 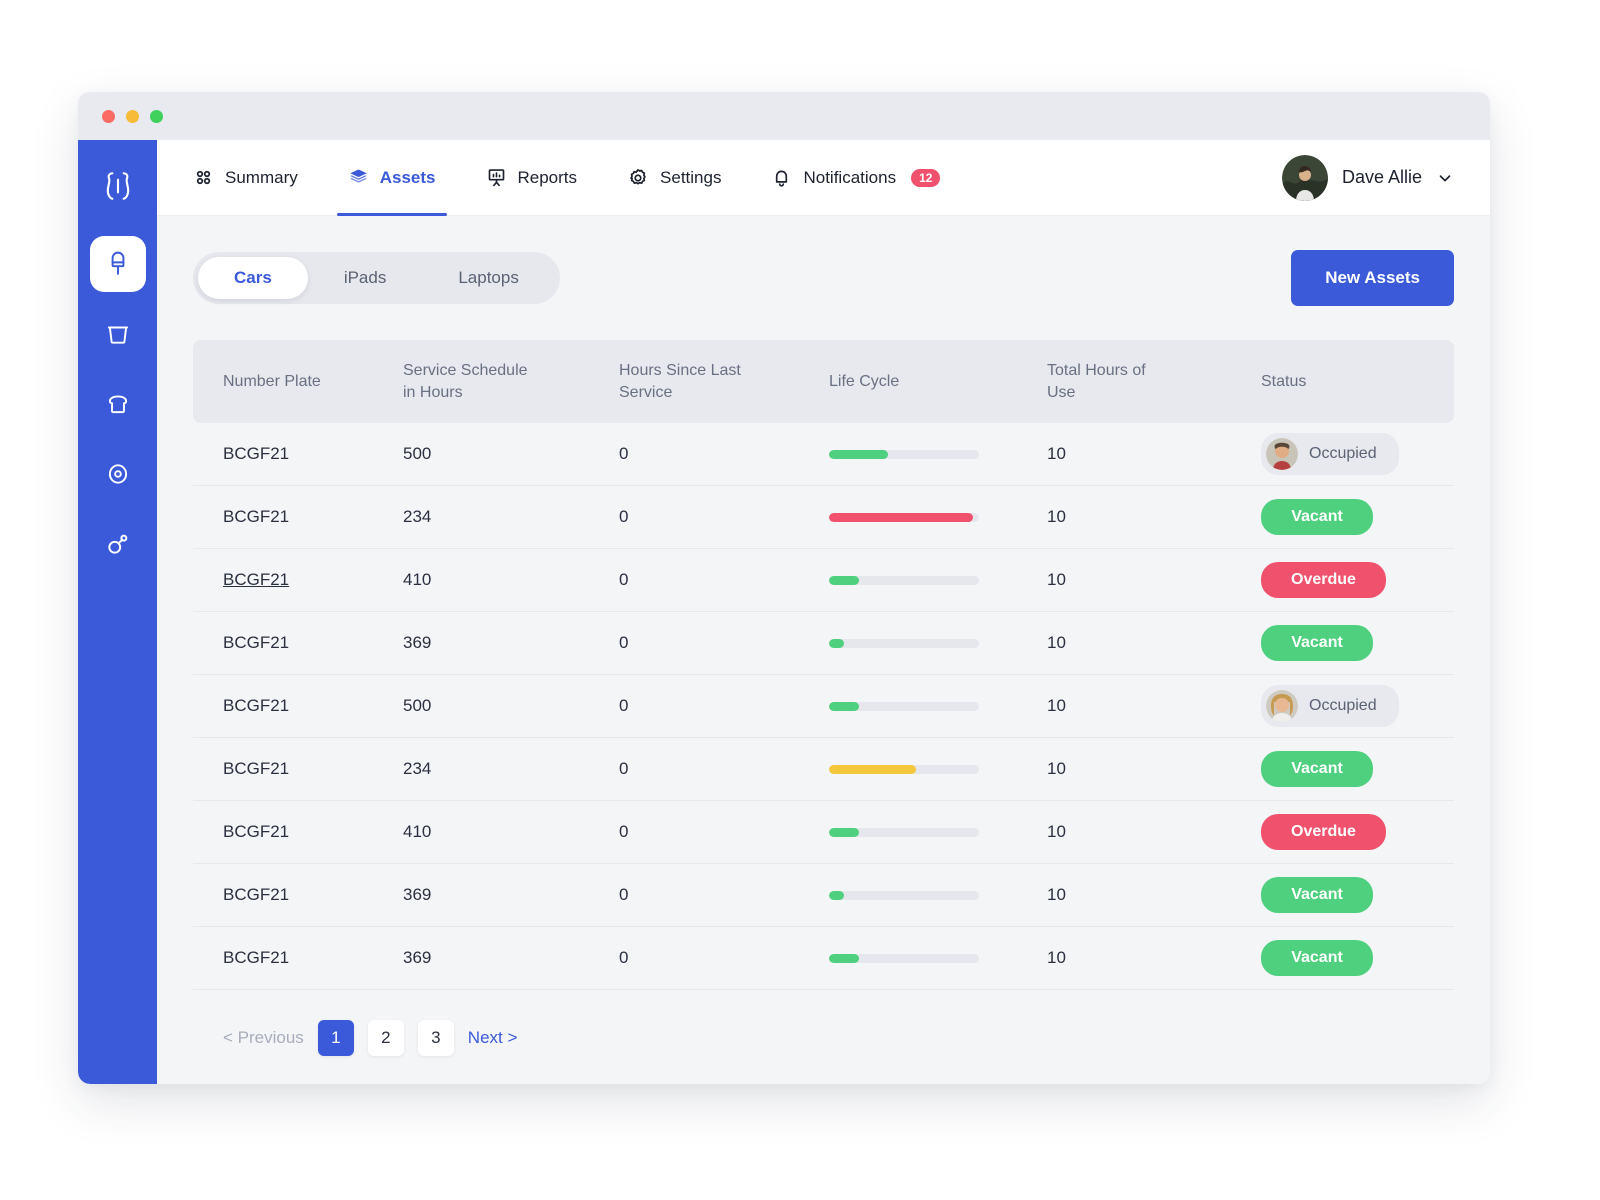 What do you see at coordinates (117, 264) in the screenshot?
I see `sidebar-item-popsicle` at bounding box center [117, 264].